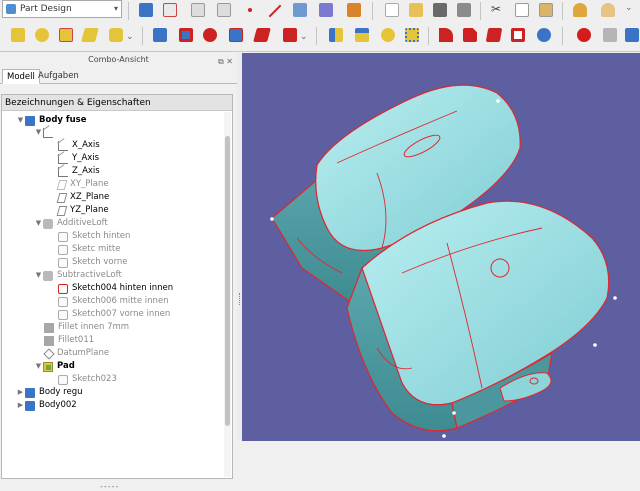 Image resolution: width=640 pixels, height=491 pixels. What do you see at coordinates (494, 35) in the screenshot?
I see `draft-tool-button` at bounding box center [494, 35].